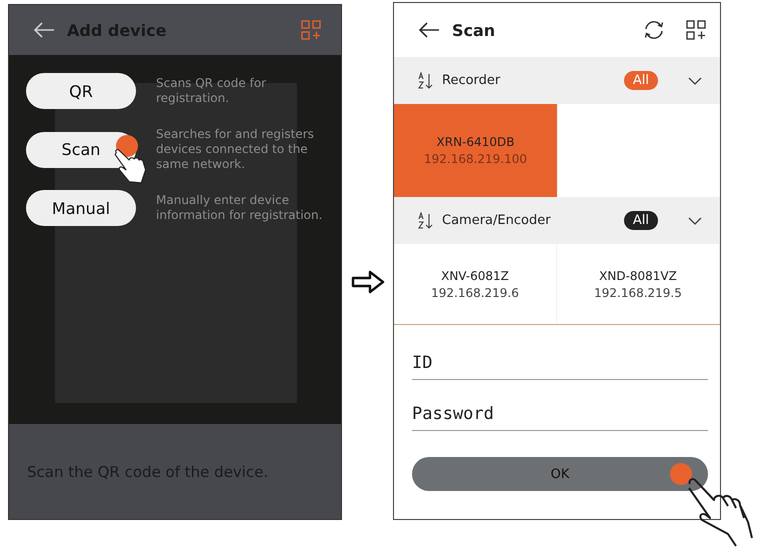 The width and height of the screenshot is (771, 551). Describe the element at coordinates (368, 282) in the screenshot. I see `next-arrow-icon` at that location.